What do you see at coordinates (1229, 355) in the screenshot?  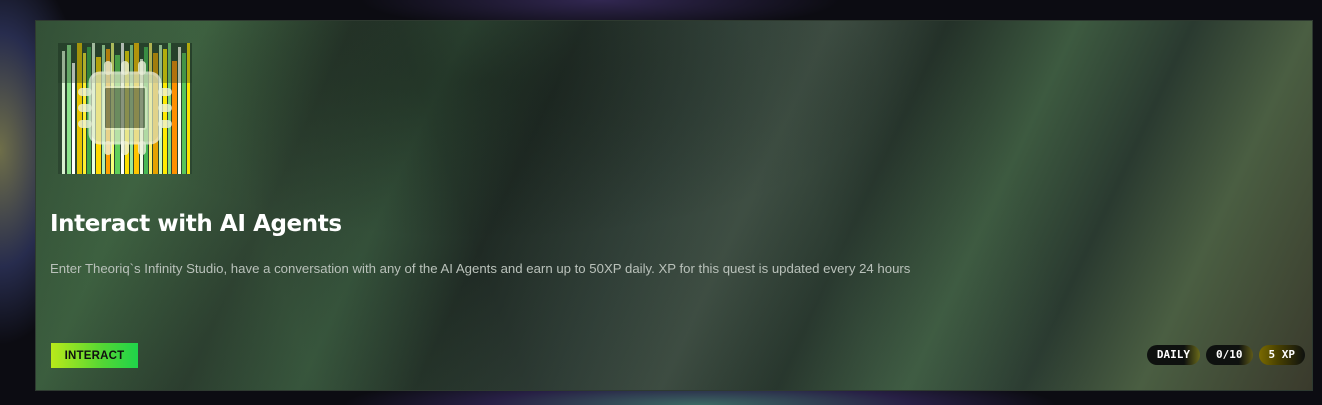 I see `progress-badge: 0/10` at bounding box center [1229, 355].